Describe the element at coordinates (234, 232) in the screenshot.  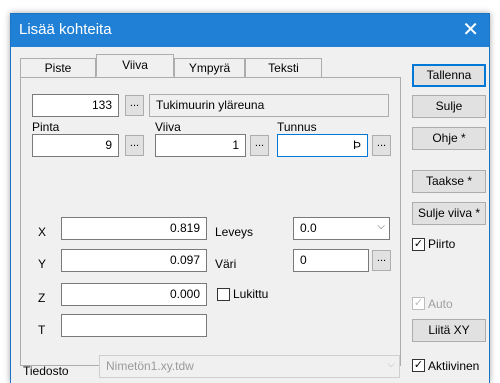
I see `leveys-label: Leveys` at that location.